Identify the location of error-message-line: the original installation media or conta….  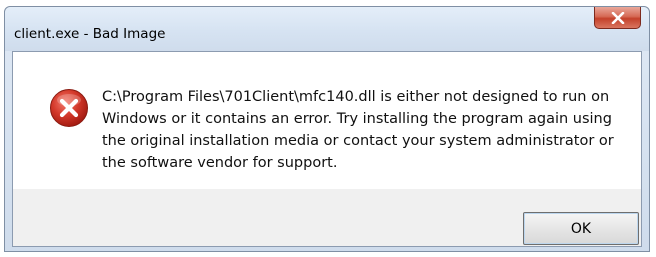
(358, 141).